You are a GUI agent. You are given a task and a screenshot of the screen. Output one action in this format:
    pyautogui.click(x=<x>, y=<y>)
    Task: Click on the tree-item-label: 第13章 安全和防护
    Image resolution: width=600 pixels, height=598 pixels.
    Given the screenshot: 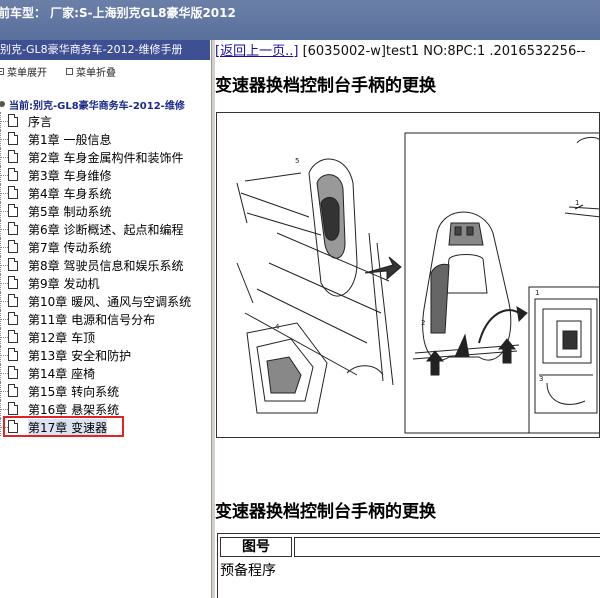 What is the action you would take?
    pyautogui.click(x=80, y=356)
    